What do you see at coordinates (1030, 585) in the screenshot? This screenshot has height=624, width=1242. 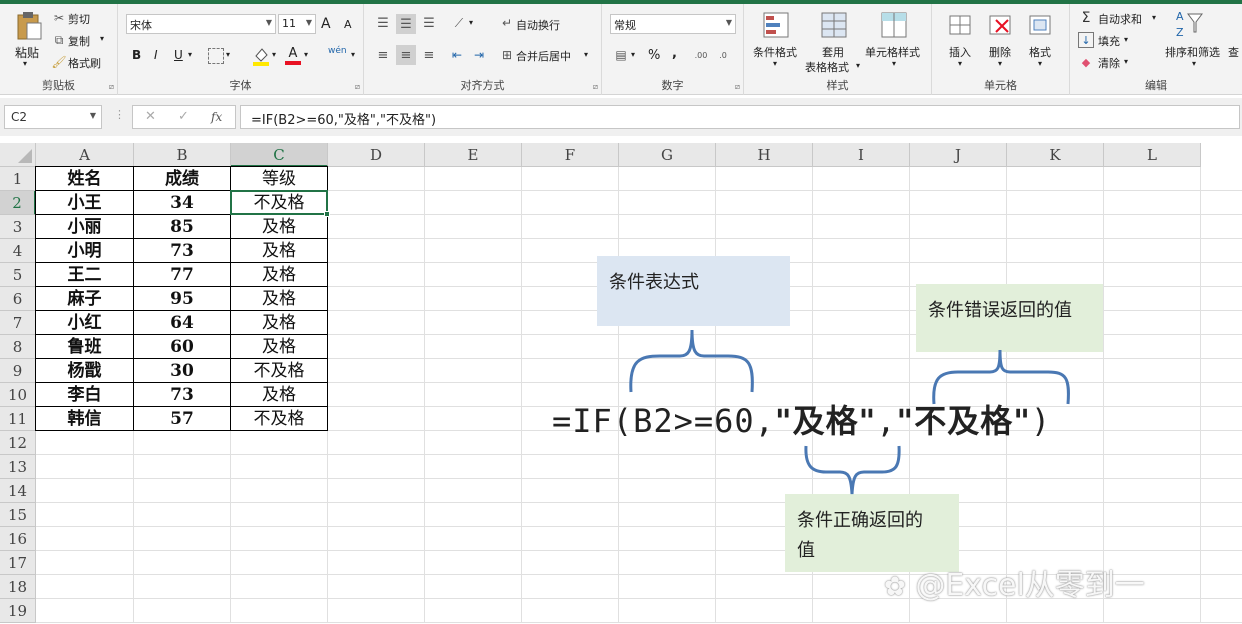 I see `watermark-text: @Excel从零到一` at bounding box center [1030, 585].